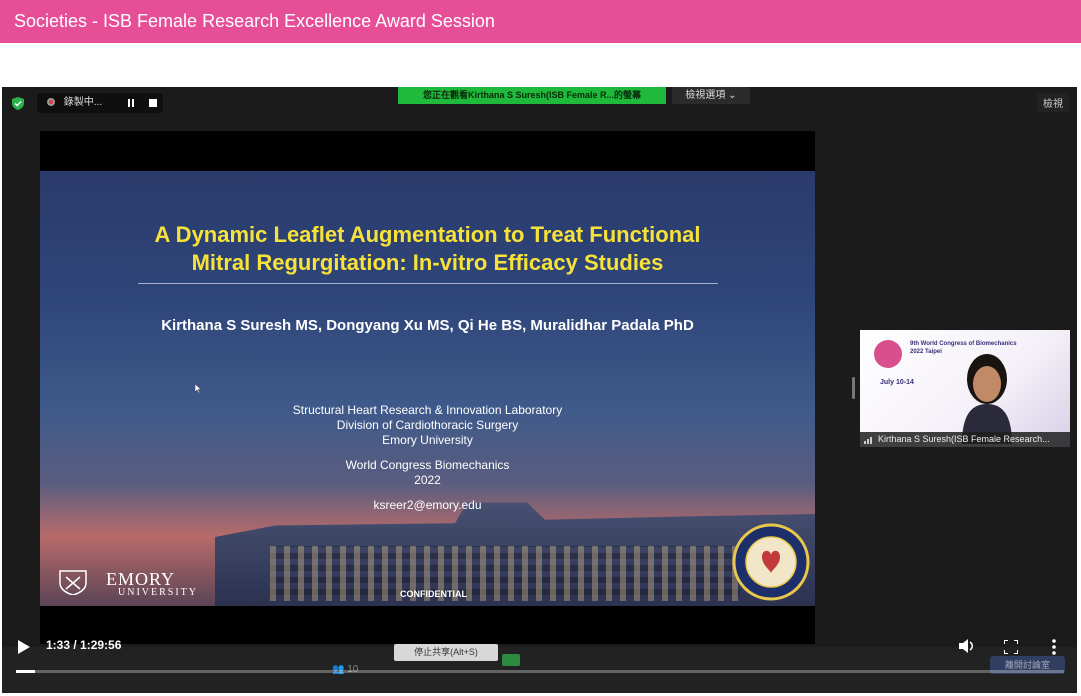  Describe the element at coordinates (427, 440) in the screenshot. I see `lab-line: Emory University` at that location.